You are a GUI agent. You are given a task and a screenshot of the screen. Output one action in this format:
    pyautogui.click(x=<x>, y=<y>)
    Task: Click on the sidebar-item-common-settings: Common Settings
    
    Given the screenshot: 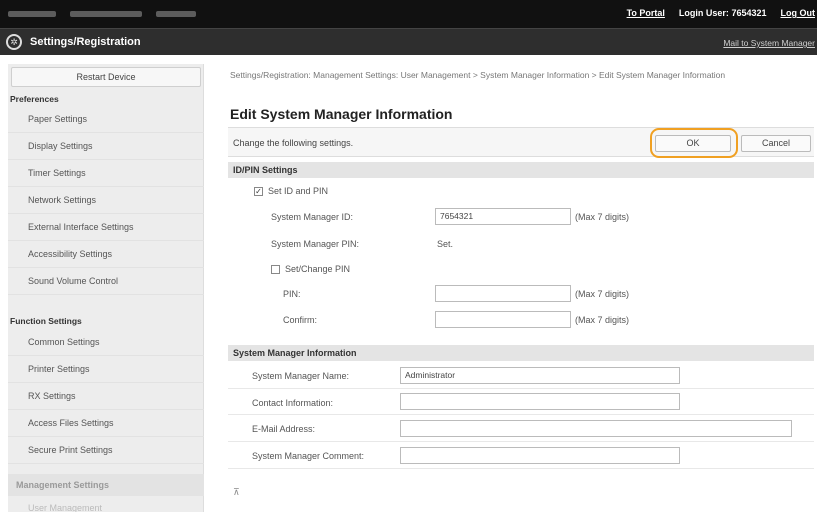 What is the action you would take?
    pyautogui.click(x=106, y=342)
    